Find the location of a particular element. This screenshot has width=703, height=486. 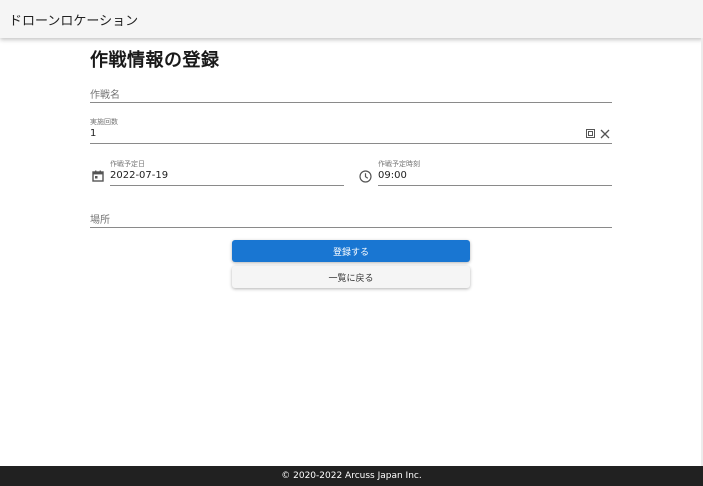

app-title: ドローンロケーション is located at coordinates (74, 21).